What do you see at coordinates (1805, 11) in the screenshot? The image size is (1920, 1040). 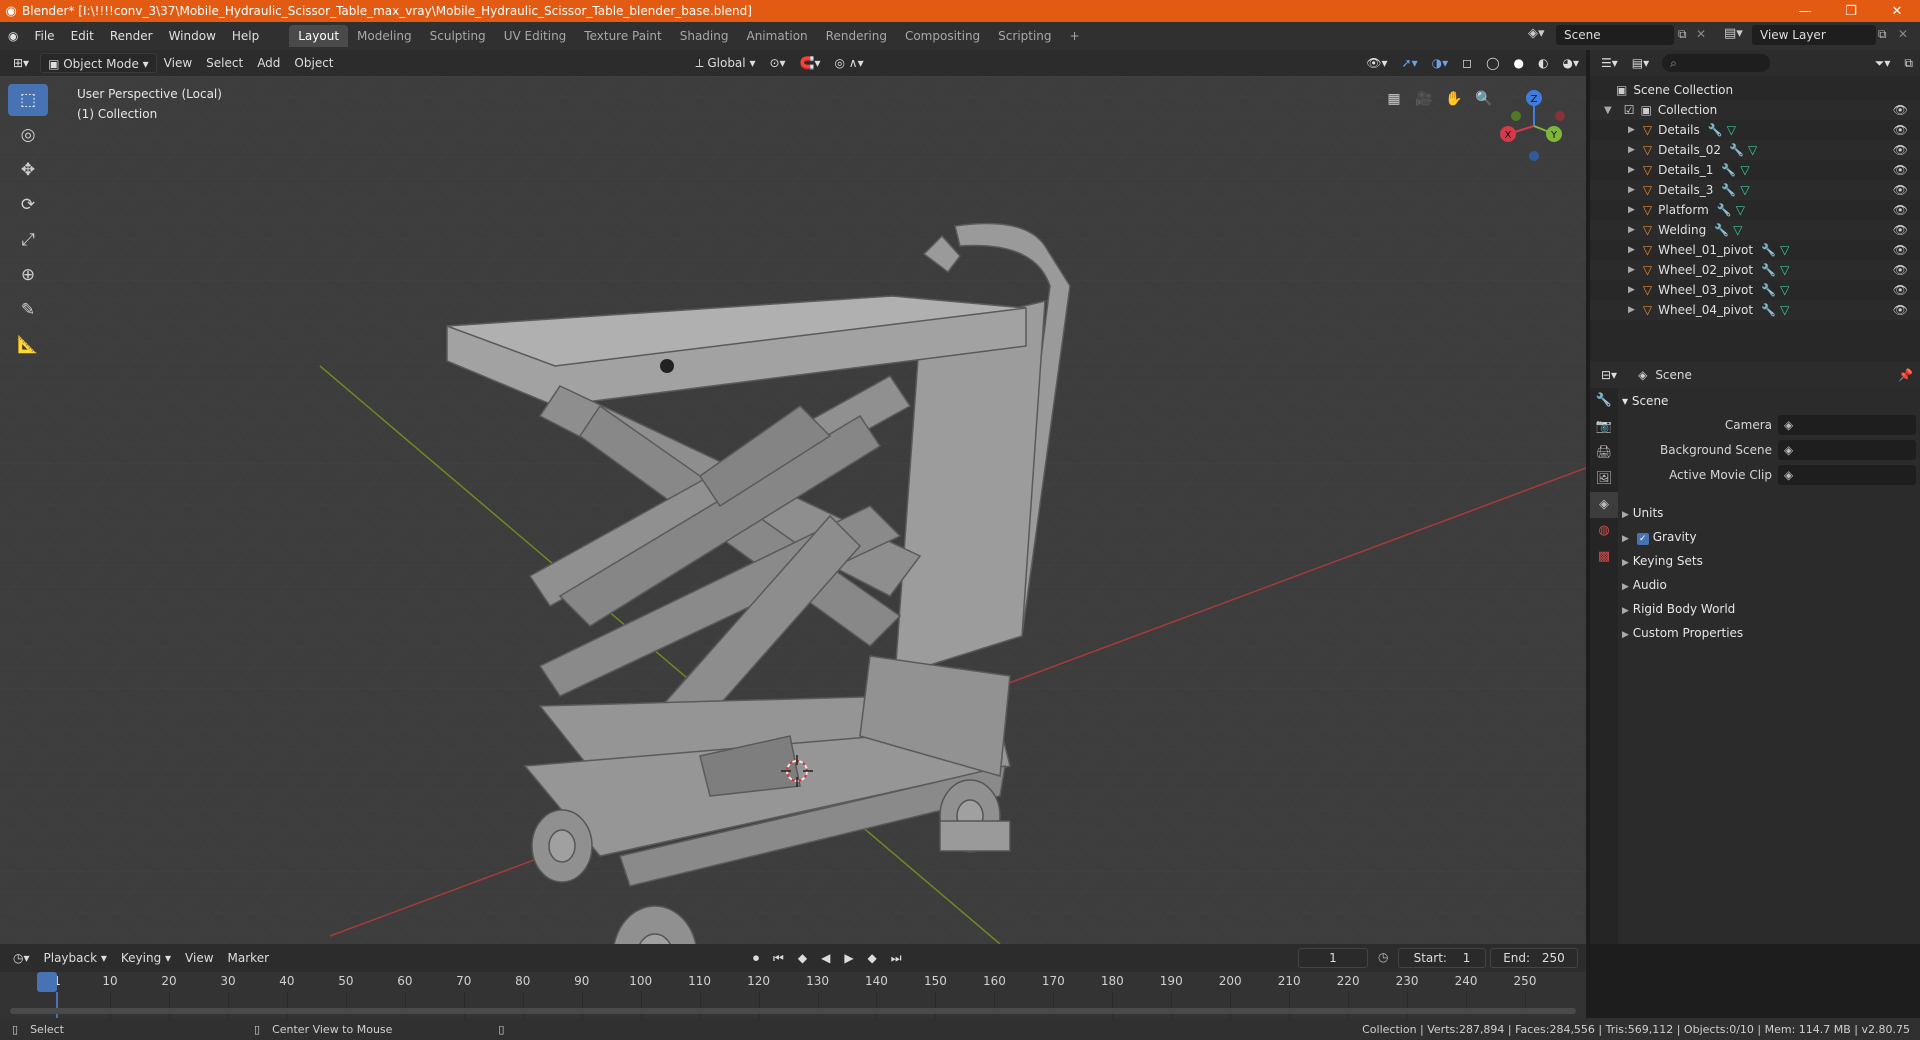 I see `minimize-button: —` at bounding box center [1805, 11].